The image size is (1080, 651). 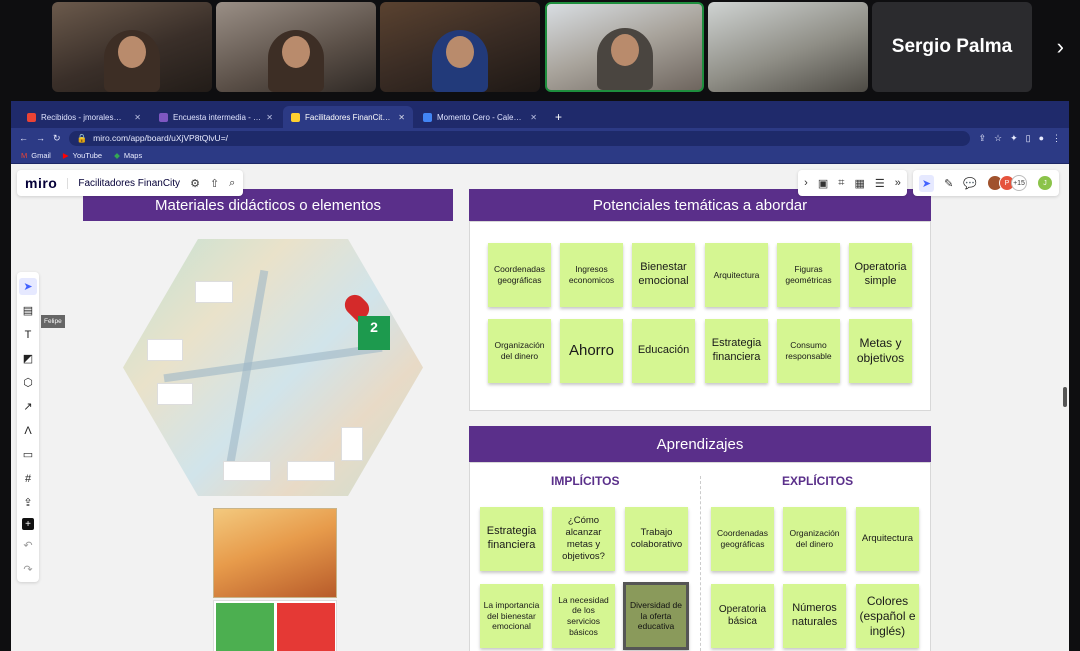 What do you see at coordinates (656, 539) in the screenshot?
I see `sticky-note: Trabajo colaborativo` at bounding box center [656, 539].